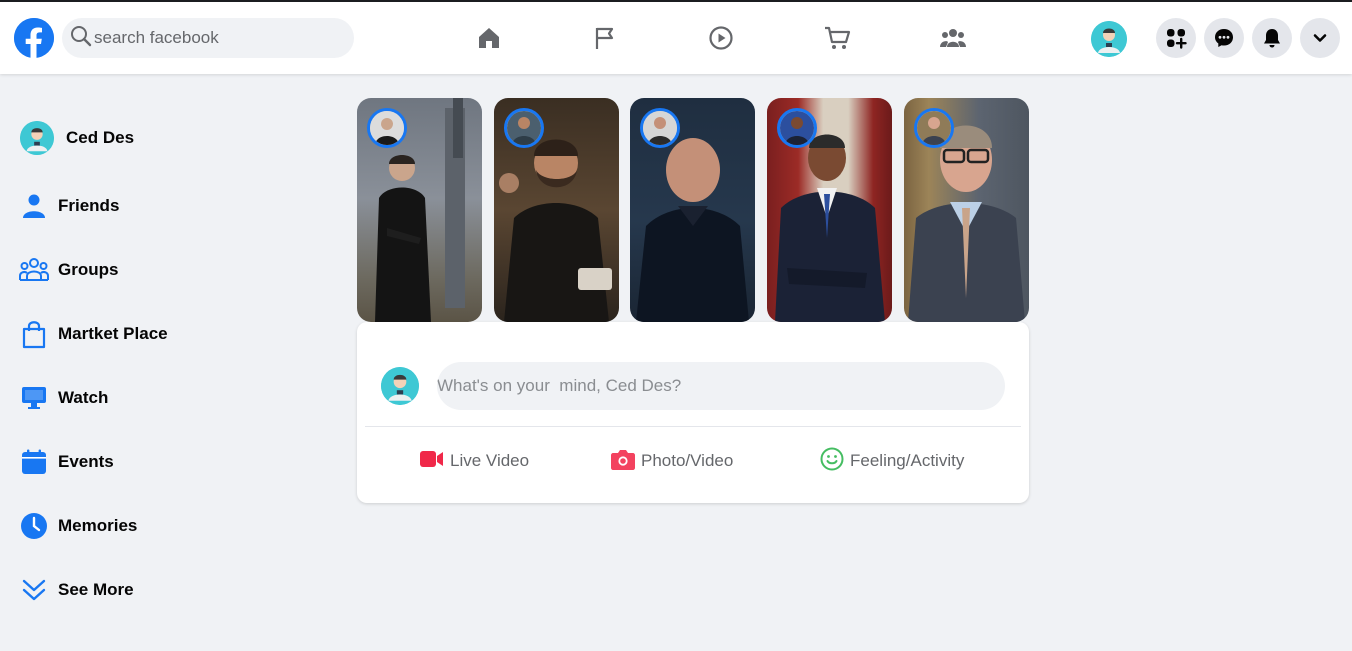 This screenshot has height=651, width=1352. I want to click on notifications-bell-icon, so click(1272, 38).